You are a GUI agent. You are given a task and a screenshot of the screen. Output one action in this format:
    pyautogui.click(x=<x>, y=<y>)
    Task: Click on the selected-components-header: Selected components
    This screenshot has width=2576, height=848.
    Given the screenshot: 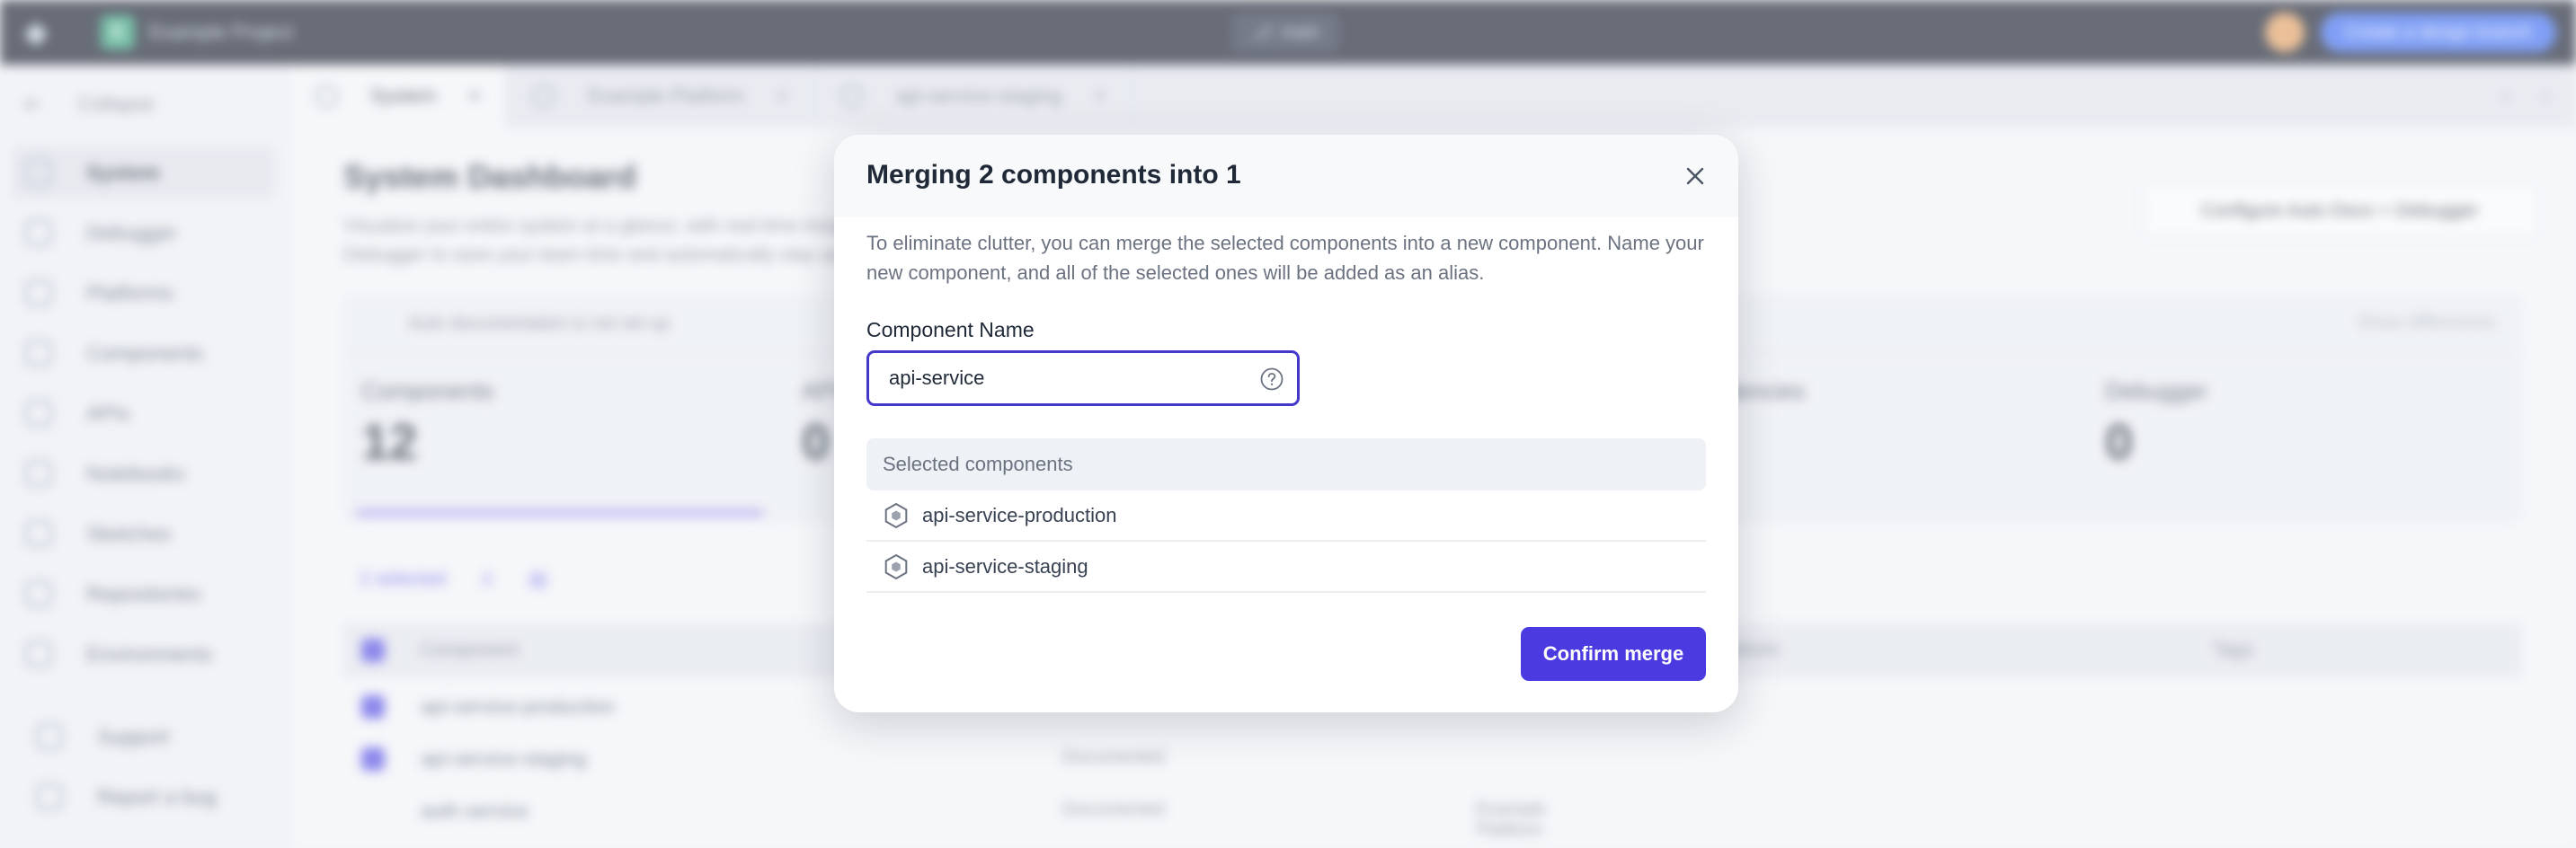 What is the action you would take?
    pyautogui.click(x=1286, y=464)
    